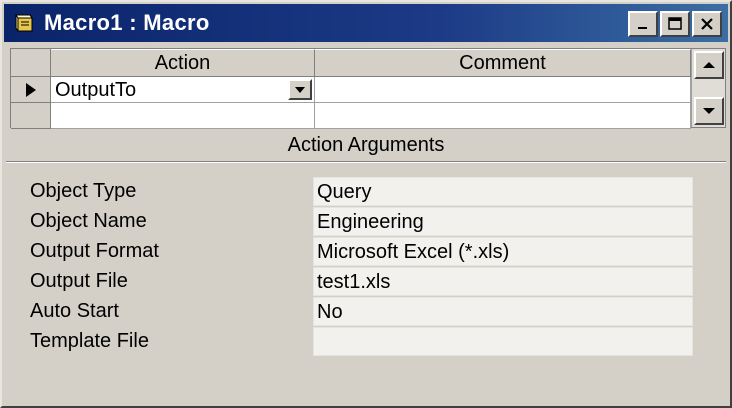 Image resolution: width=732 pixels, height=408 pixels. Describe the element at coordinates (89, 341) in the screenshot. I see `arg-label-template-file: Template File` at that location.